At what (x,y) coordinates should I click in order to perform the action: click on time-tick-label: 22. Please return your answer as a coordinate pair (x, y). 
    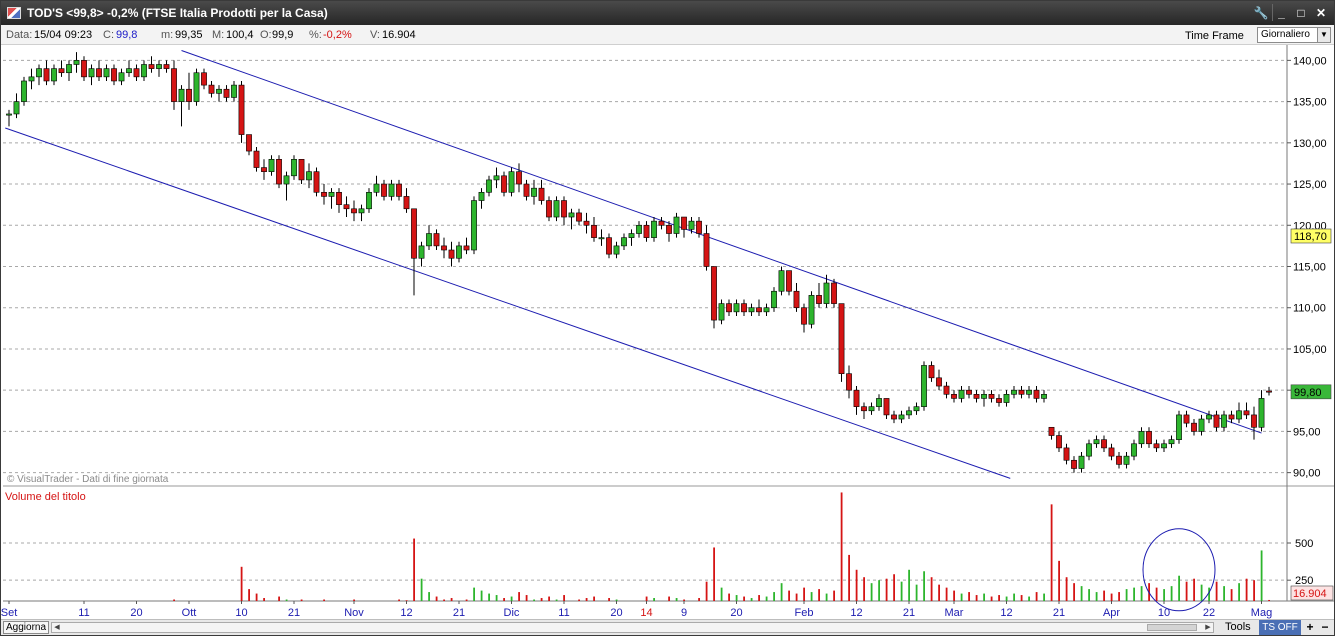
    Looking at the image, I should click on (1209, 613).